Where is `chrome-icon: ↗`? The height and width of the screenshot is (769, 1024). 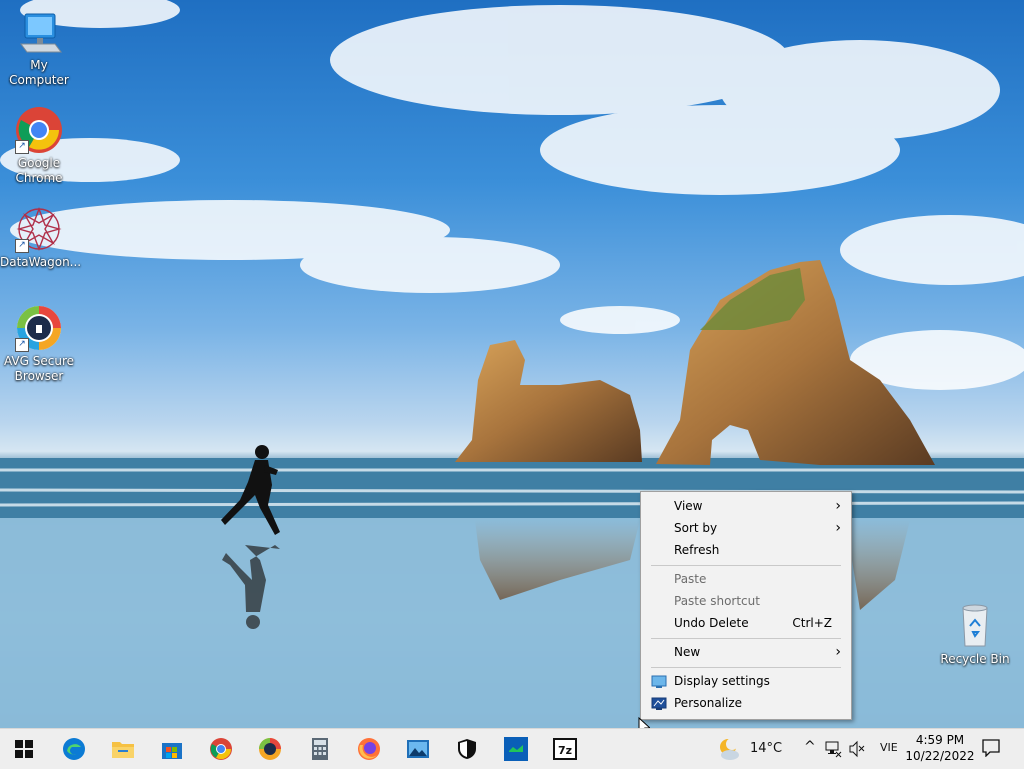
chrome-icon: ↗ is located at coordinates (39, 130).